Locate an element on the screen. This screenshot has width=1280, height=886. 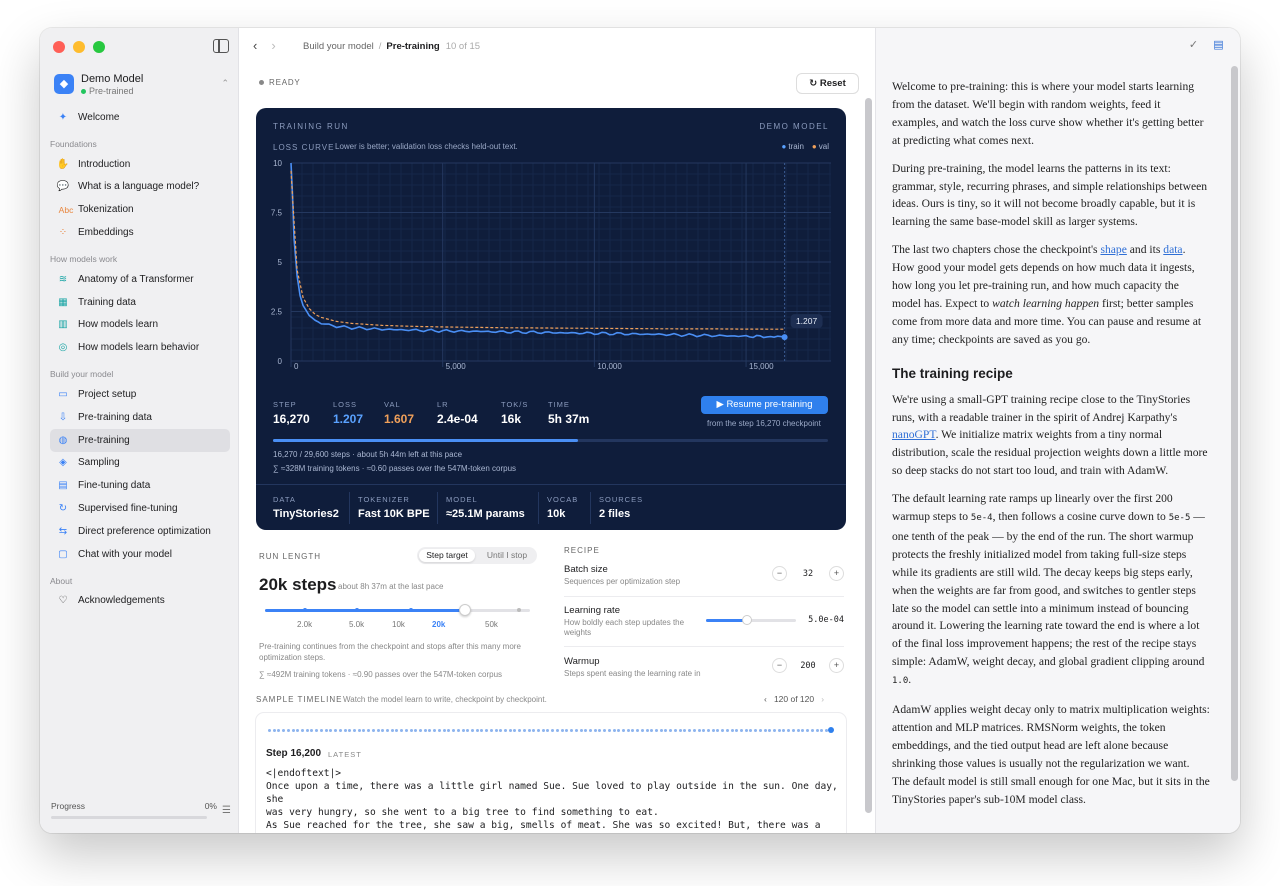
until-i-stop-option: Until I stop is located at coordinates (507, 555).